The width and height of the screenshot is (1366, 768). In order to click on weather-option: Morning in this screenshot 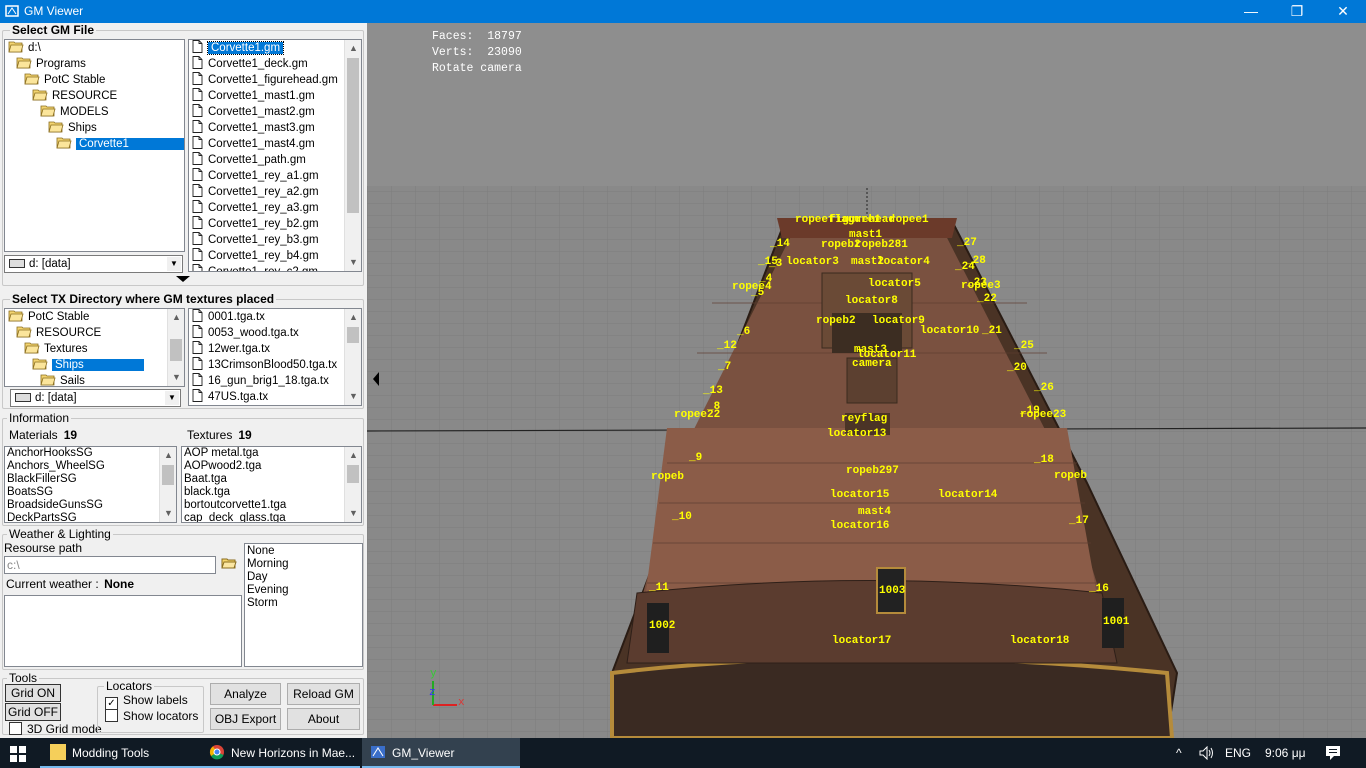, I will do `click(303, 564)`.